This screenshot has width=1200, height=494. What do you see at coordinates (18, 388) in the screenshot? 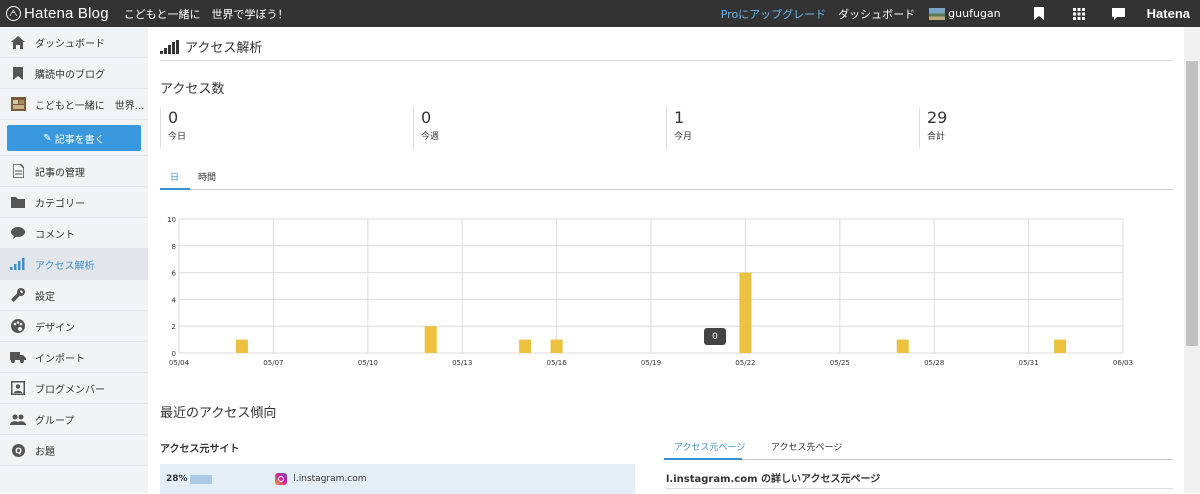
I see `members-icon` at bounding box center [18, 388].